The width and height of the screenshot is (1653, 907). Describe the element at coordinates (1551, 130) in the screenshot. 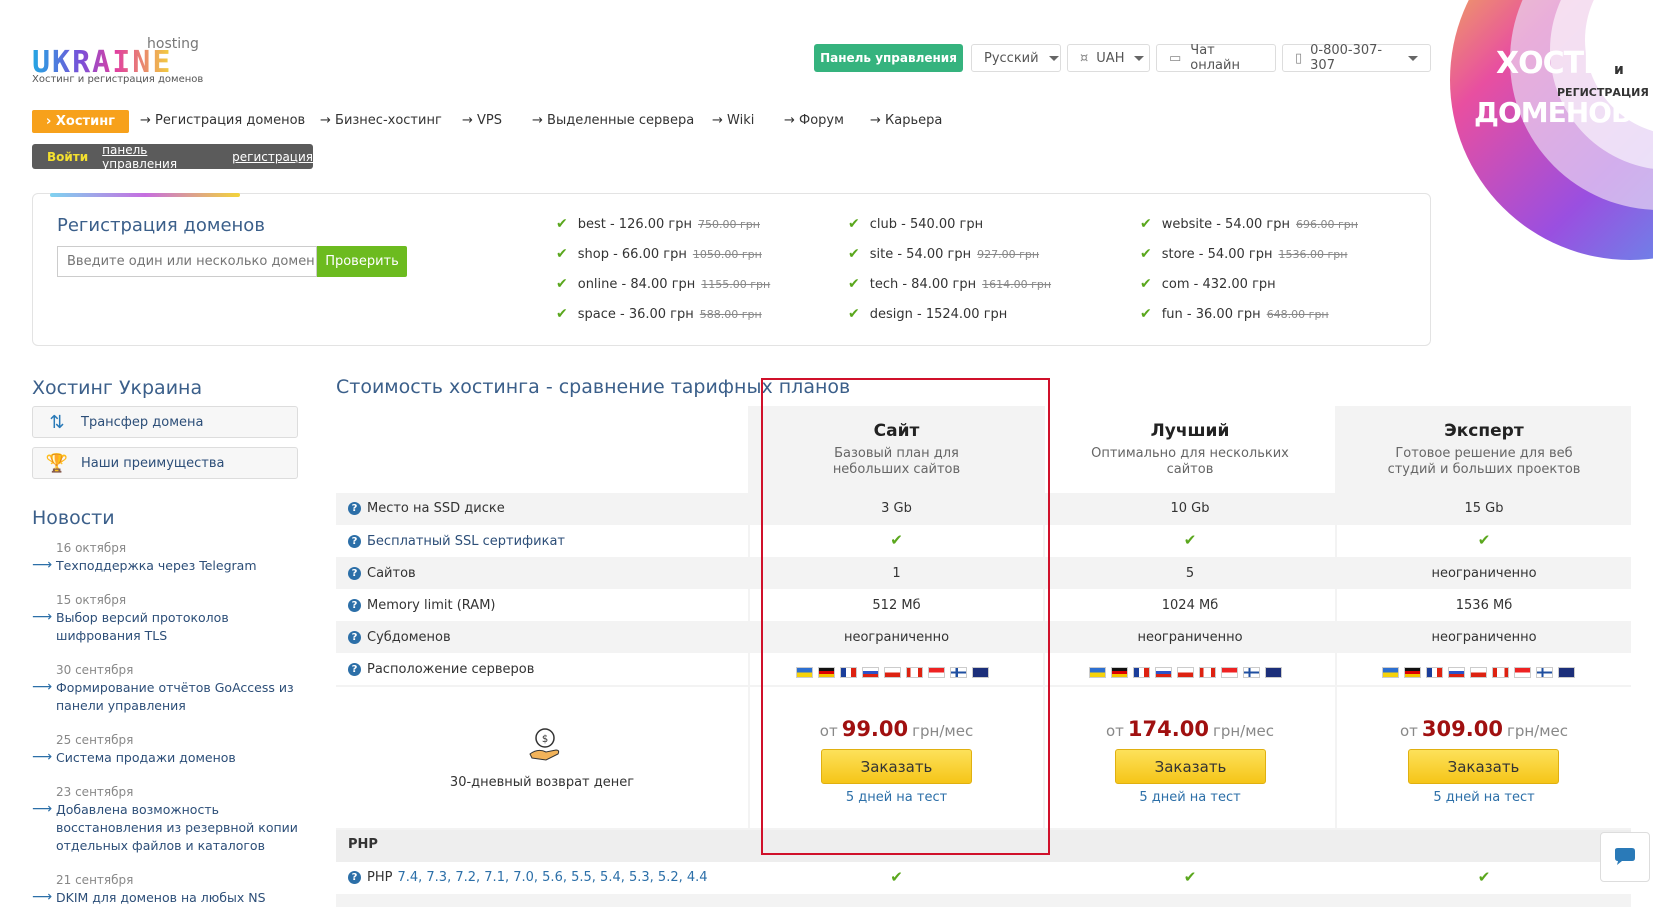

I see `promo-rings-graphic` at that location.